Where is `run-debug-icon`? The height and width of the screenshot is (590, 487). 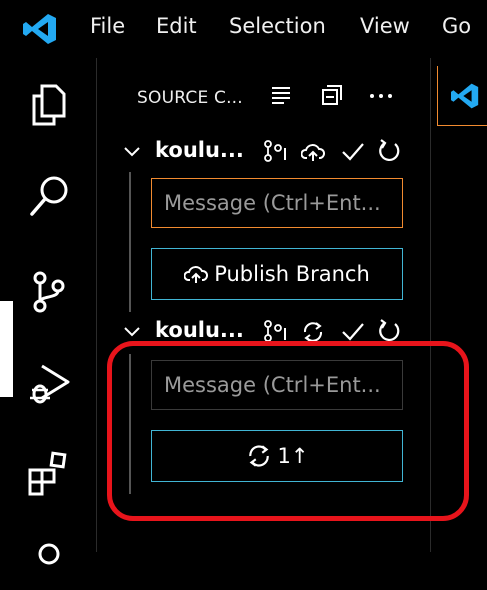 run-debug-icon is located at coordinates (49, 383).